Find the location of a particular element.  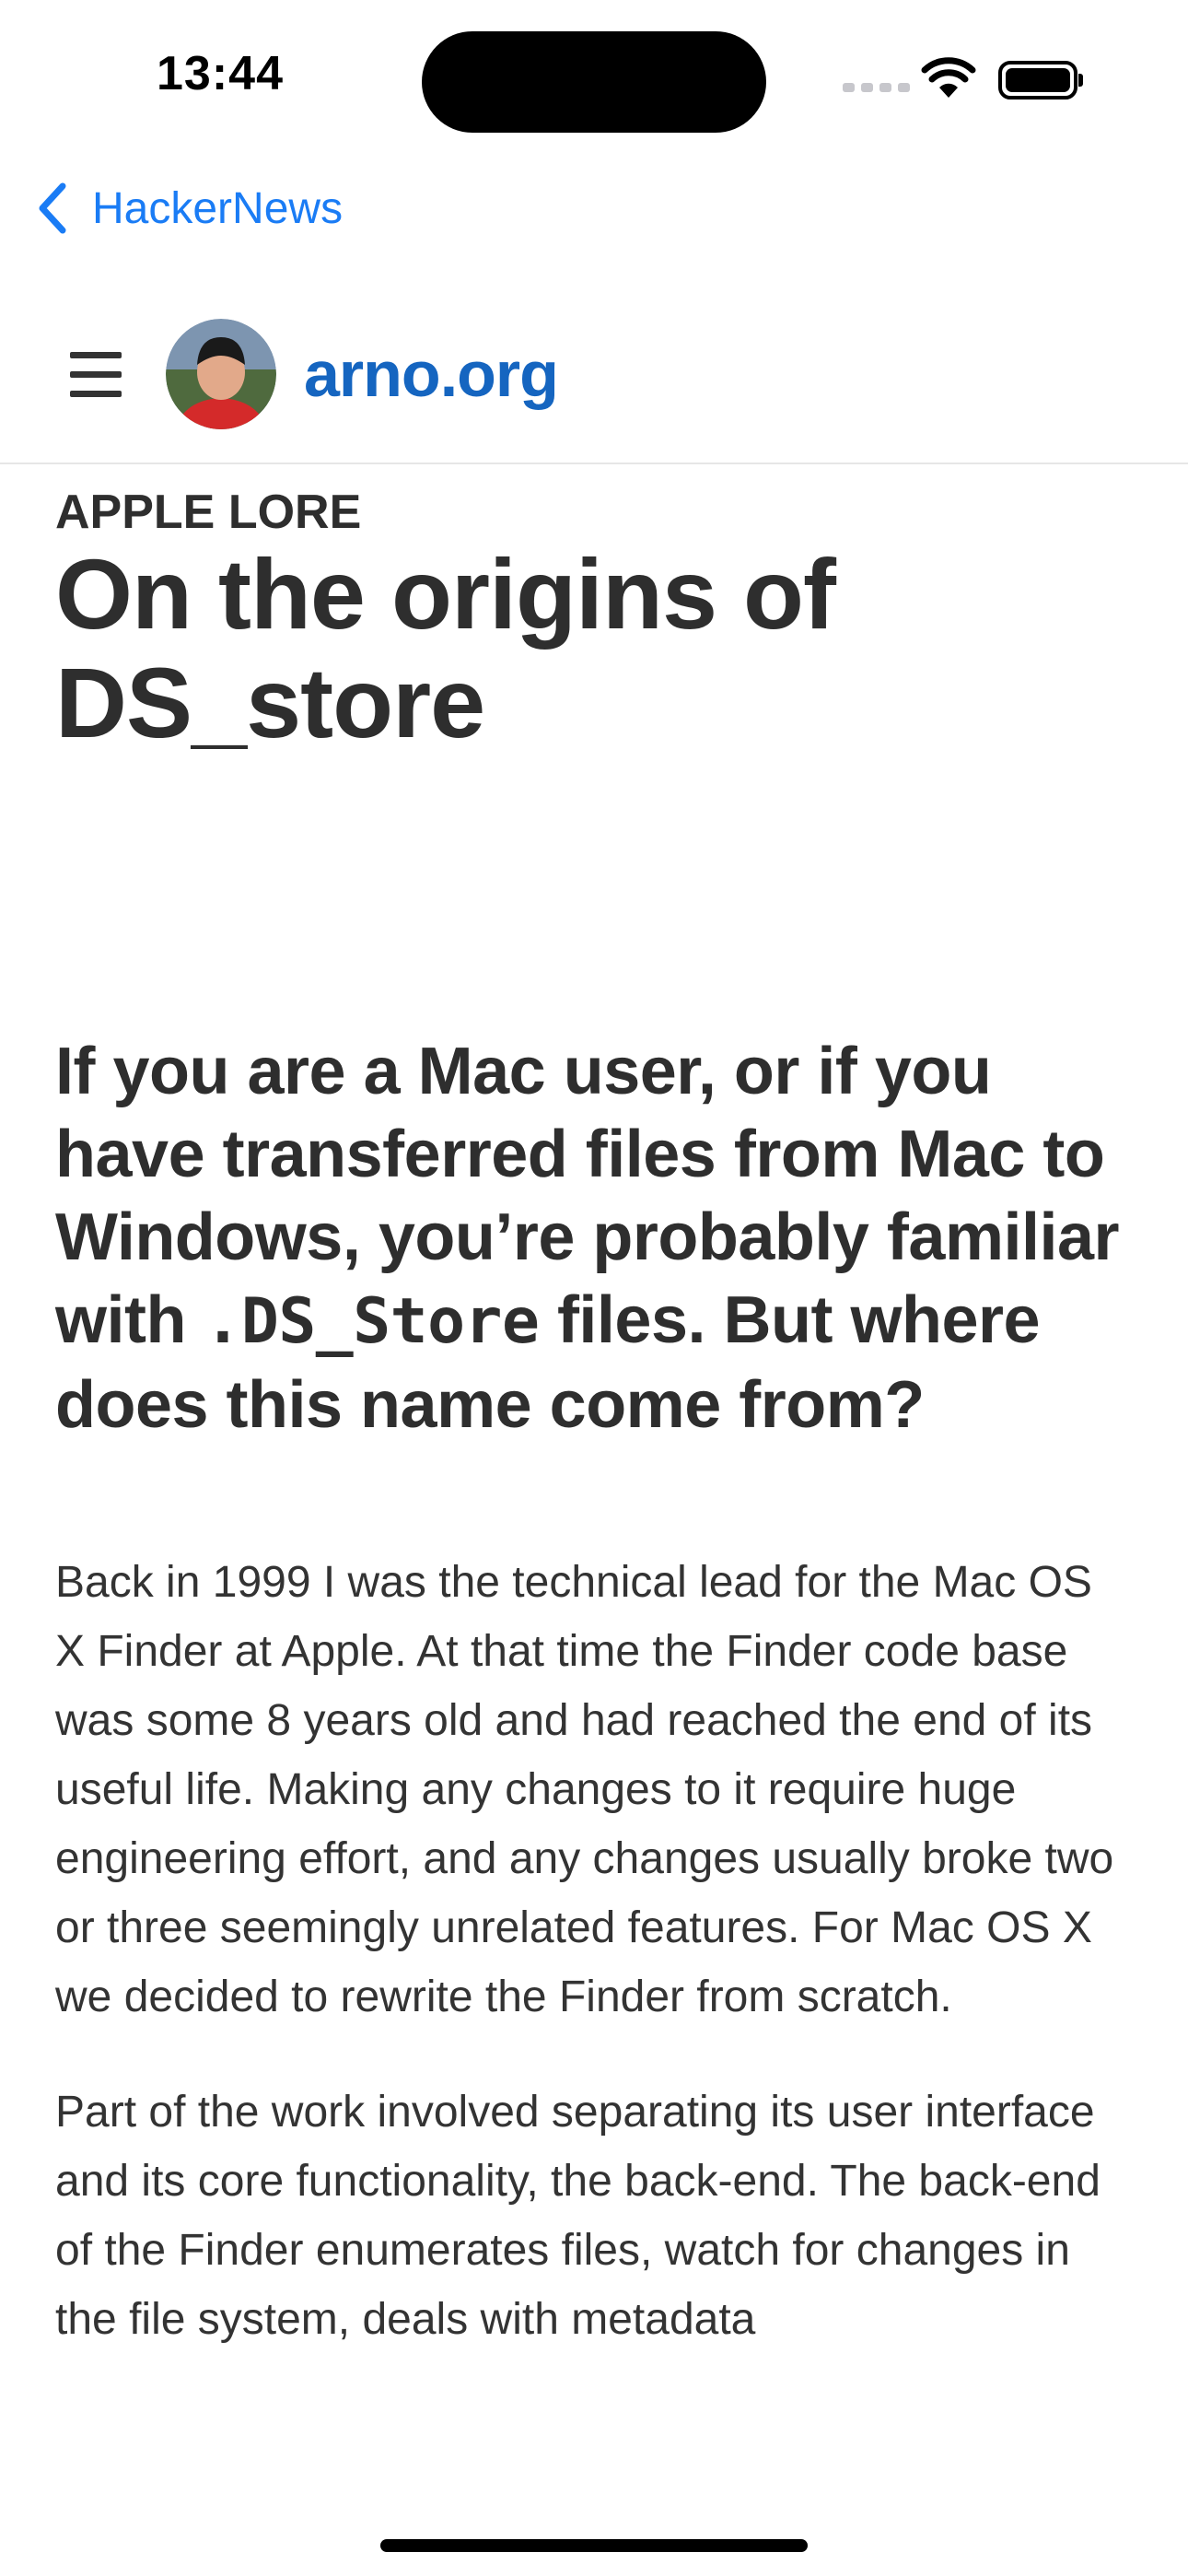

site-header: arno.org is located at coordinates (594, 388).